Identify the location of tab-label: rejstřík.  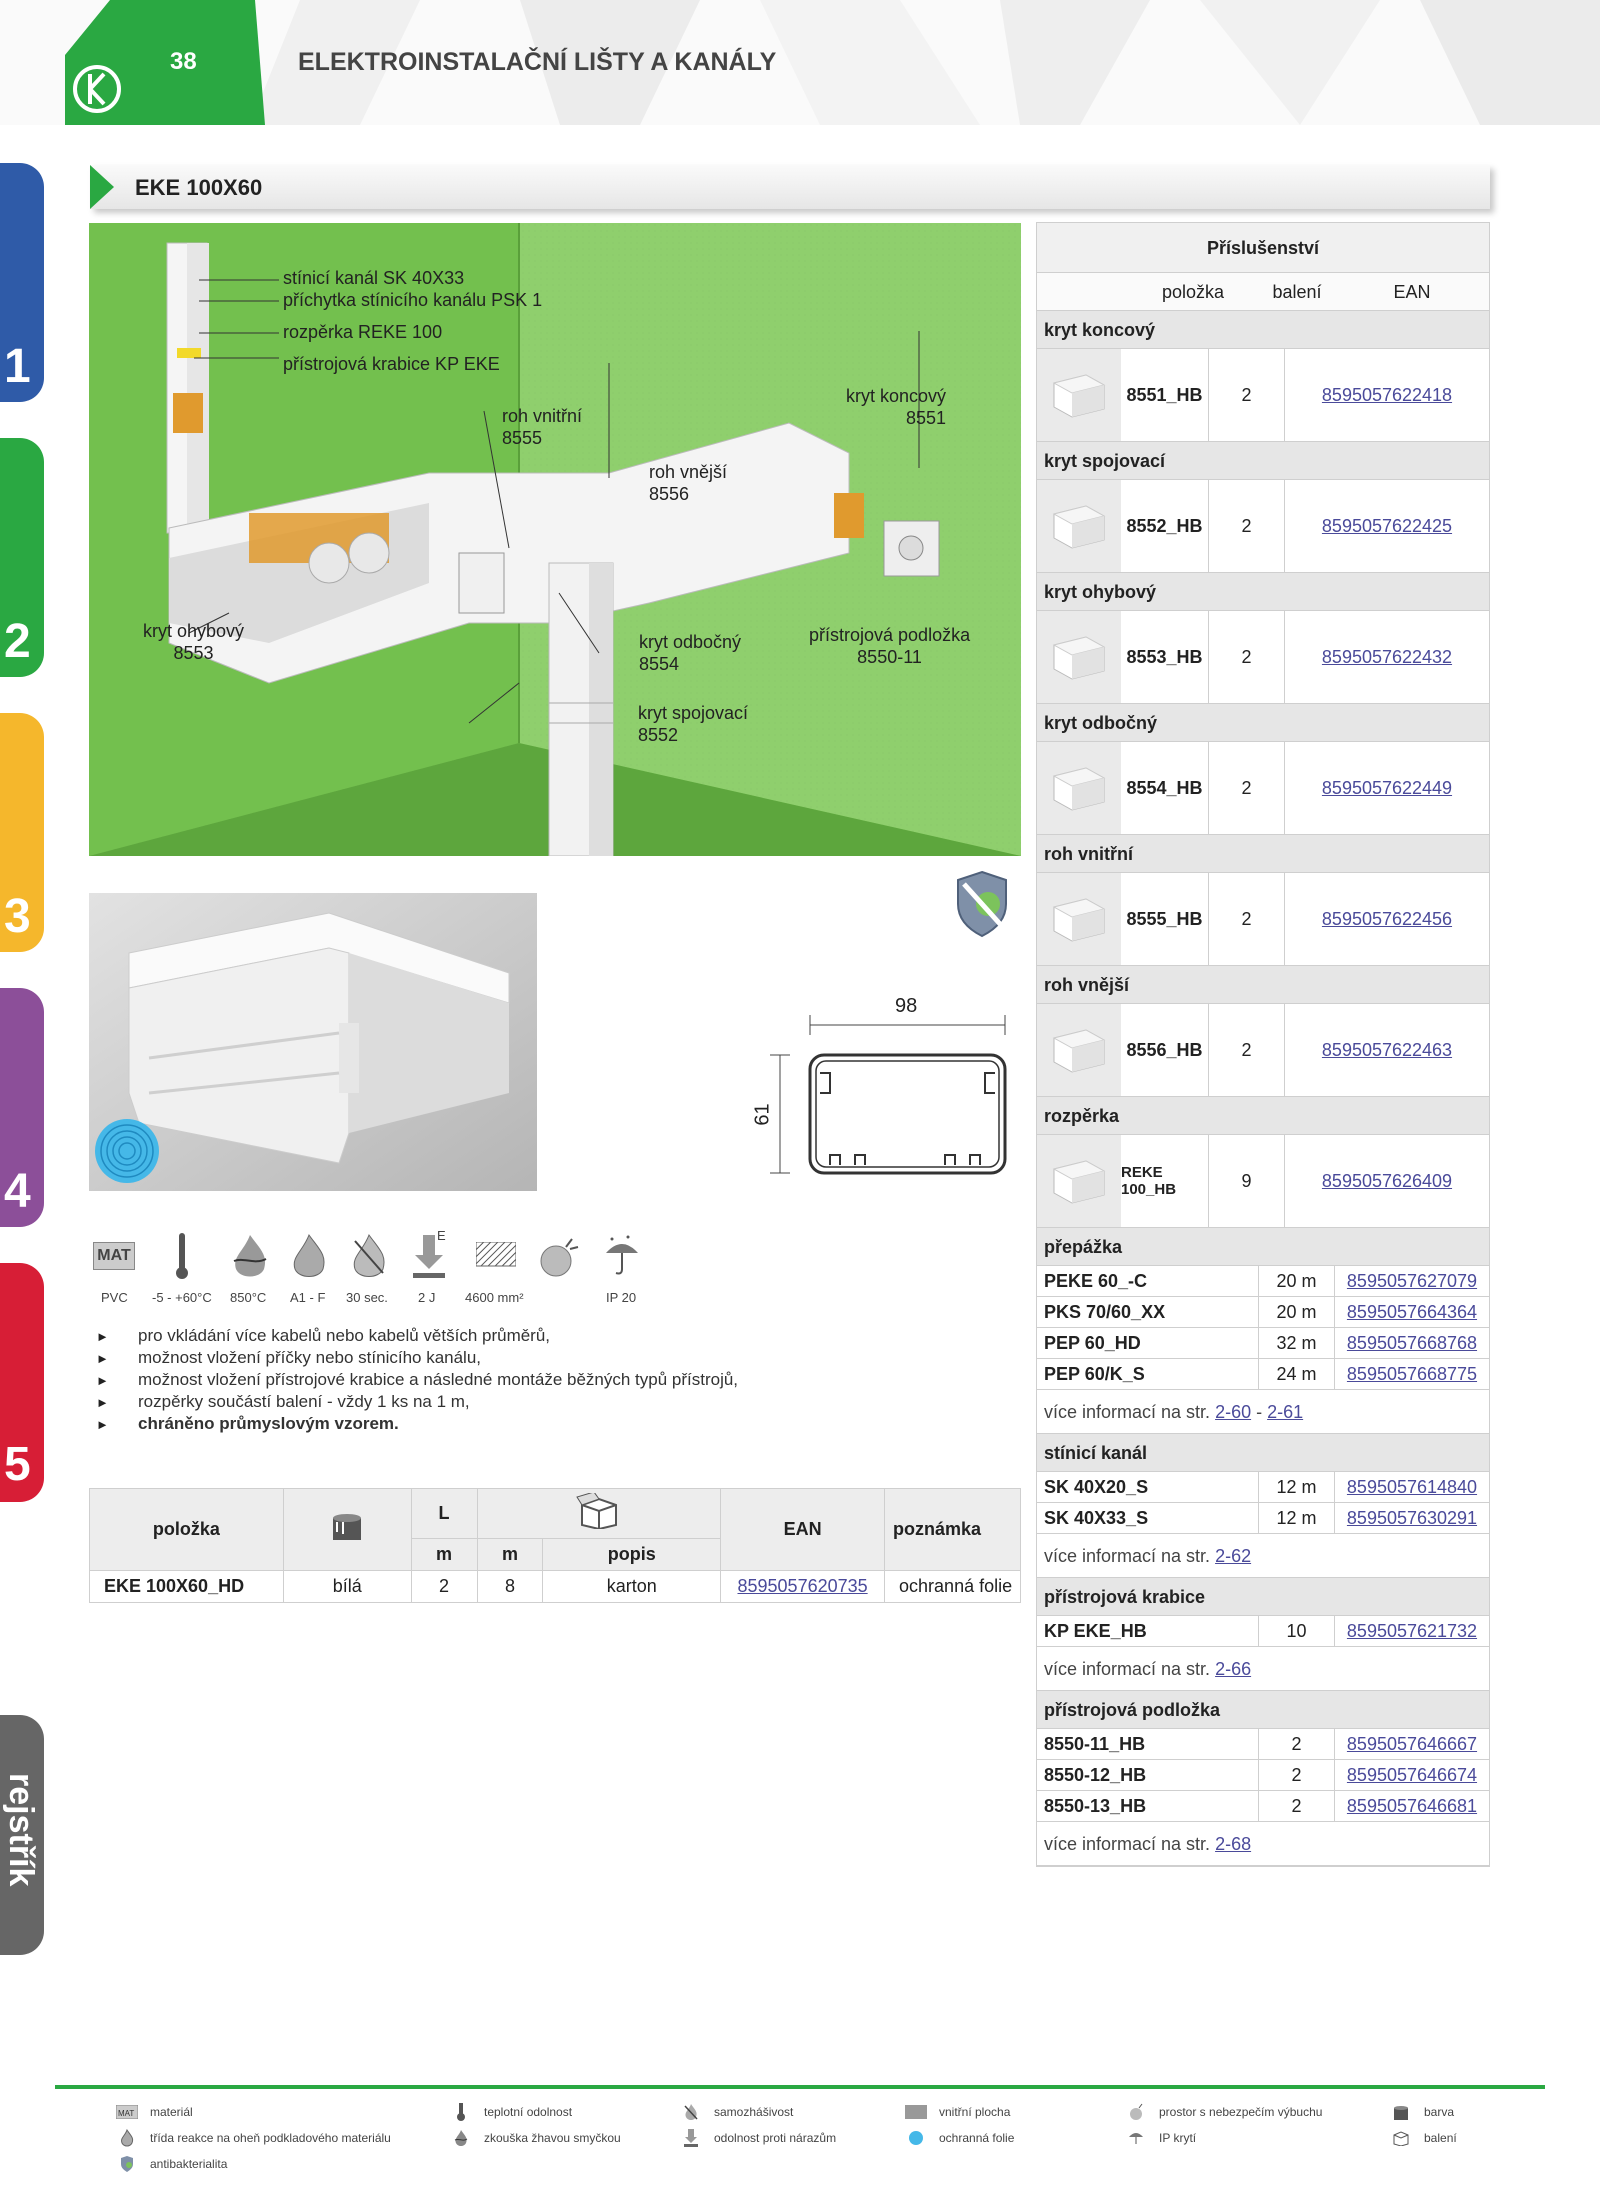
(21, 1830).